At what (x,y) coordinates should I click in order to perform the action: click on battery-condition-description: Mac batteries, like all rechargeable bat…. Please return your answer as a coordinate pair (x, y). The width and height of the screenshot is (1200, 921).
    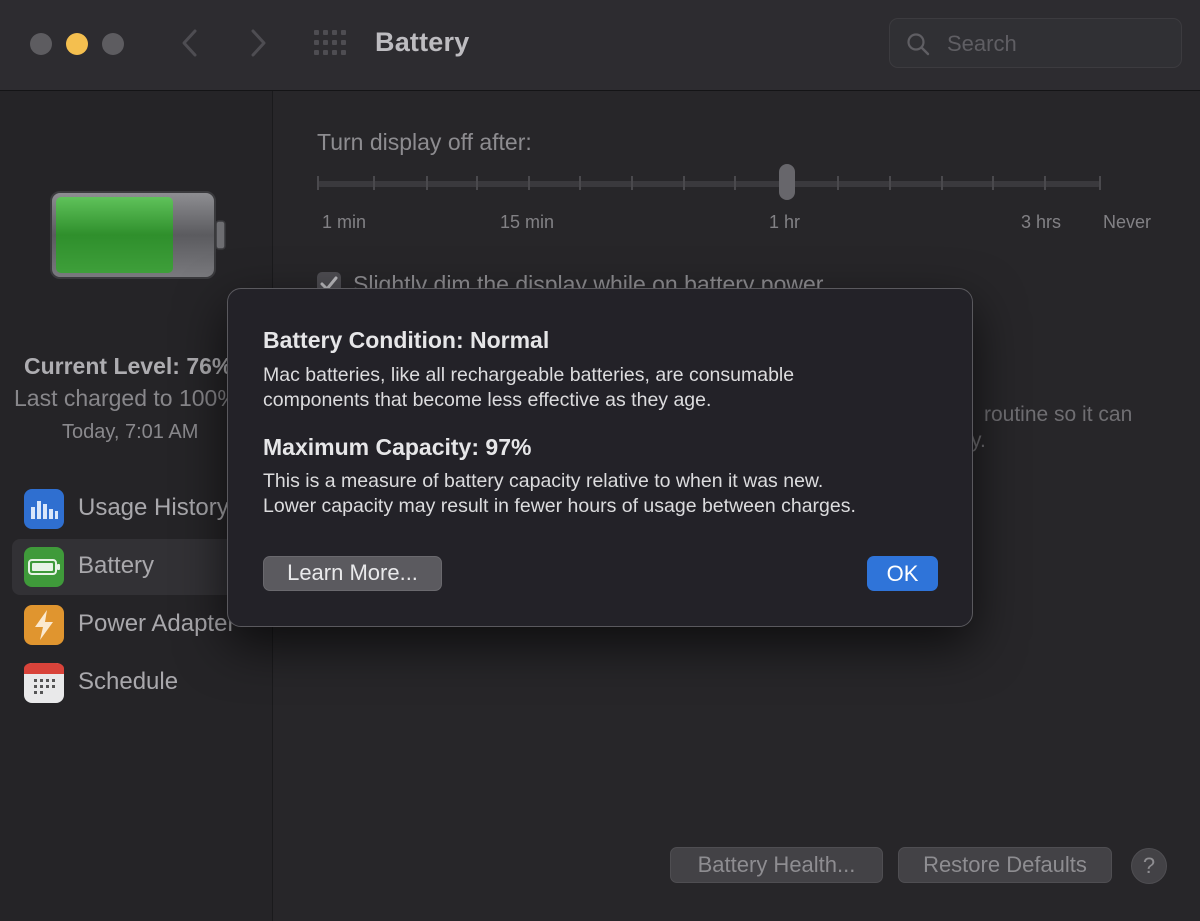
    Looking at the image, I should click on (608, 388).